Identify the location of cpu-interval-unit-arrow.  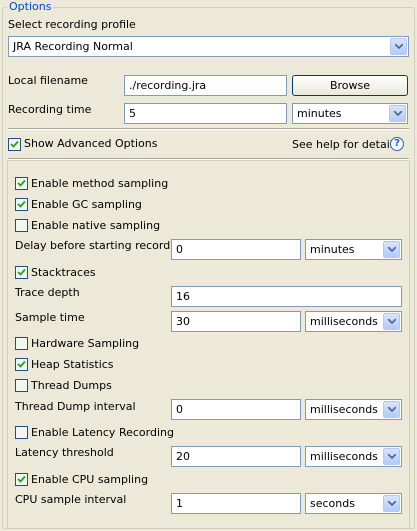
(391, 503).